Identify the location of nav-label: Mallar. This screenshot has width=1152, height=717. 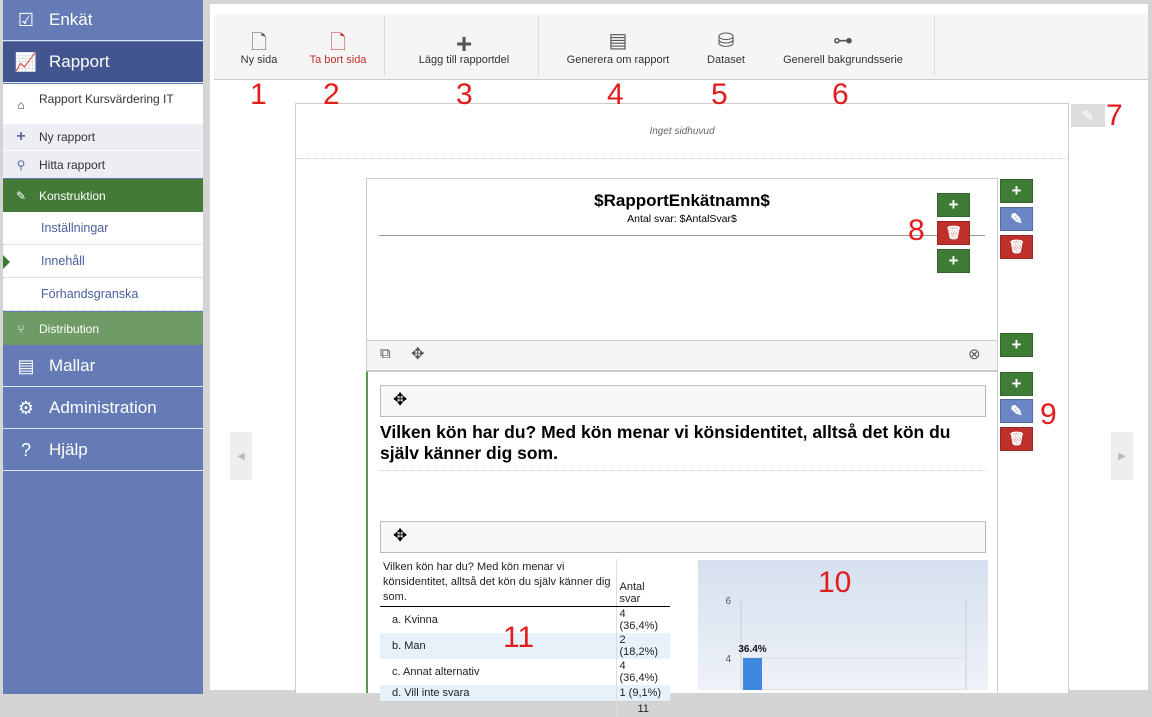
(72, 365).